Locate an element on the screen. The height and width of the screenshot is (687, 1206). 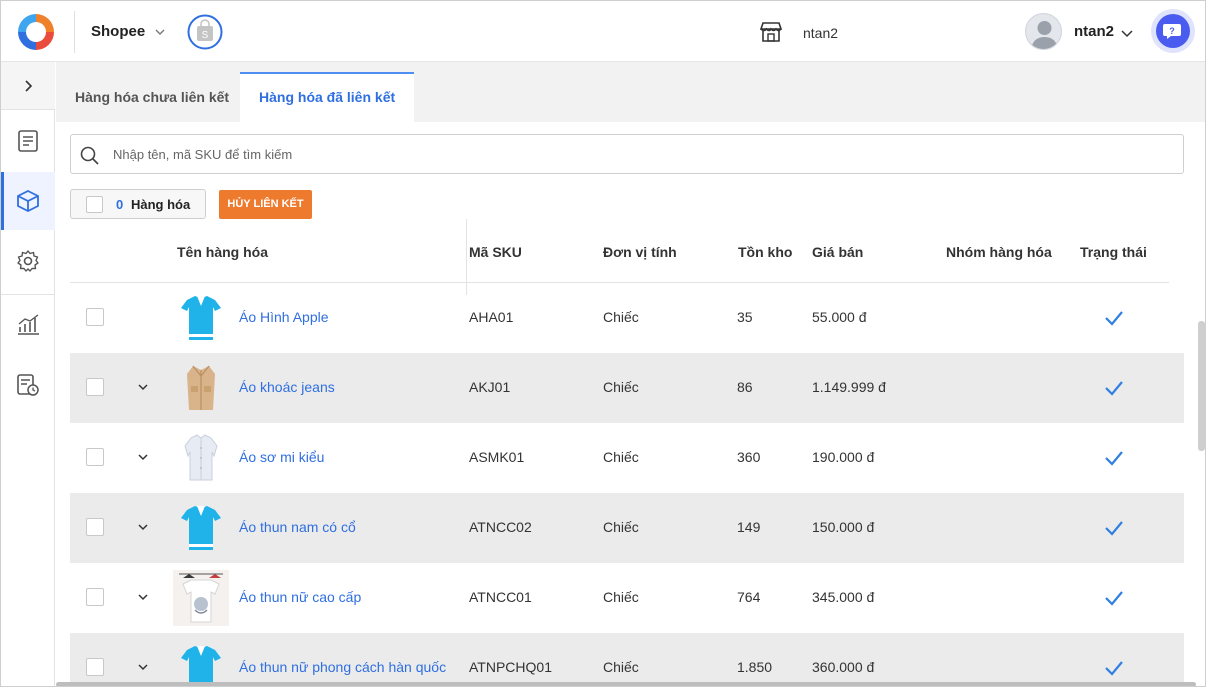
stock-cell: 86 is located at coordinates (745, 387).